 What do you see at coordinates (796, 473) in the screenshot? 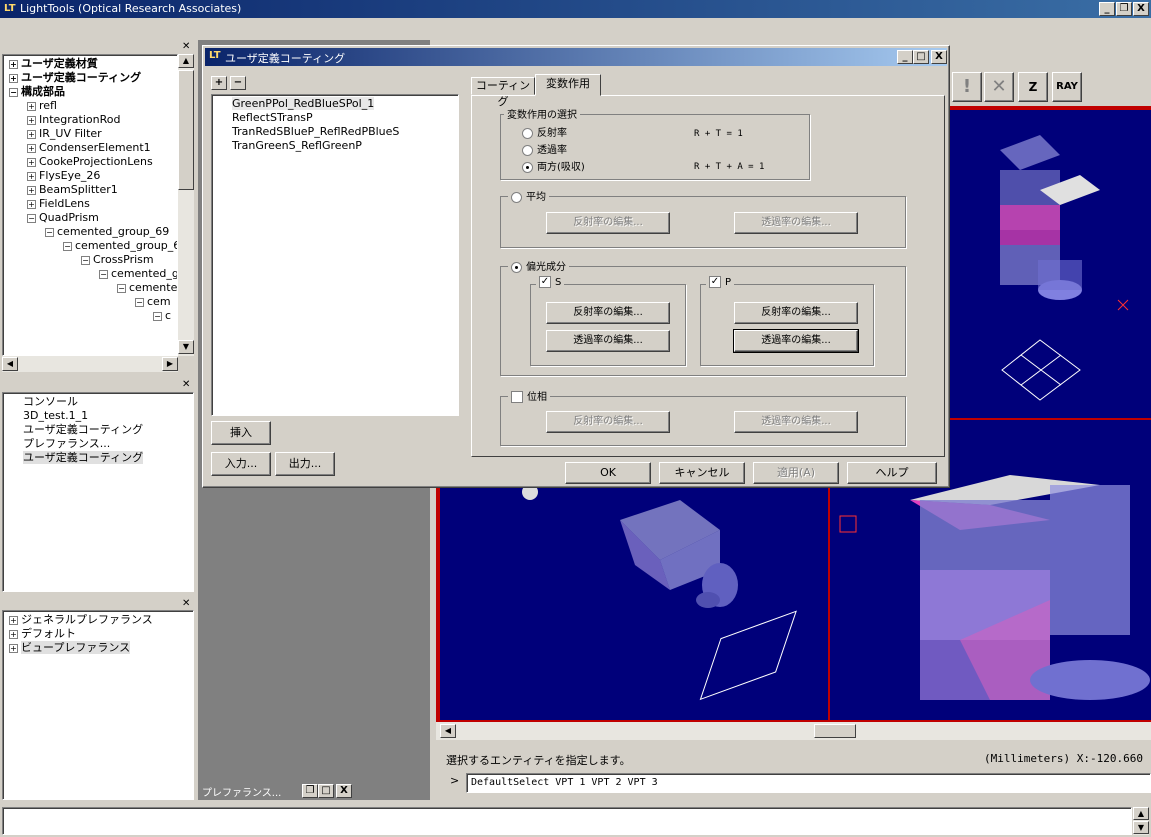
I see `apply-button: 適用(A)` at bounding box center [796, 473].